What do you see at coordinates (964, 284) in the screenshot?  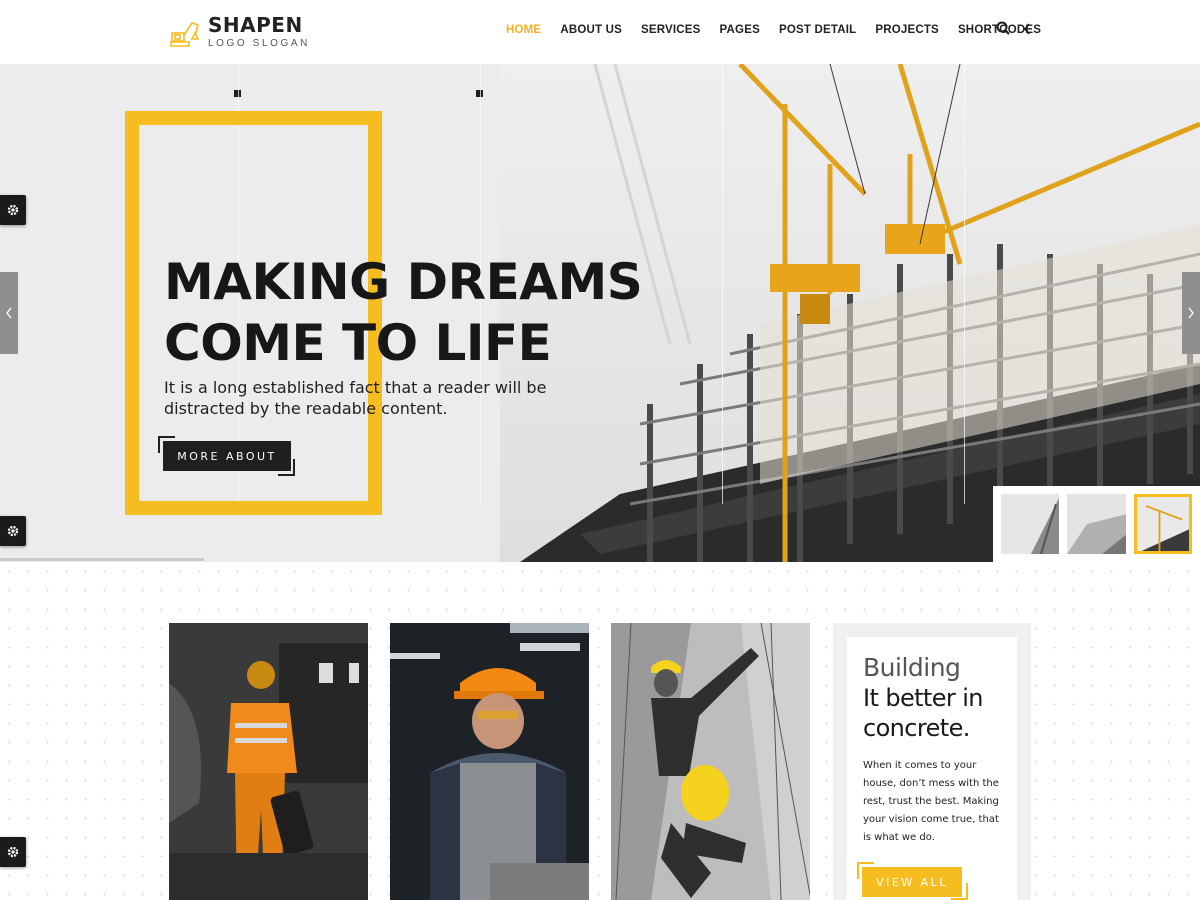 I see `decor-line` at bounding box center [964, 284].